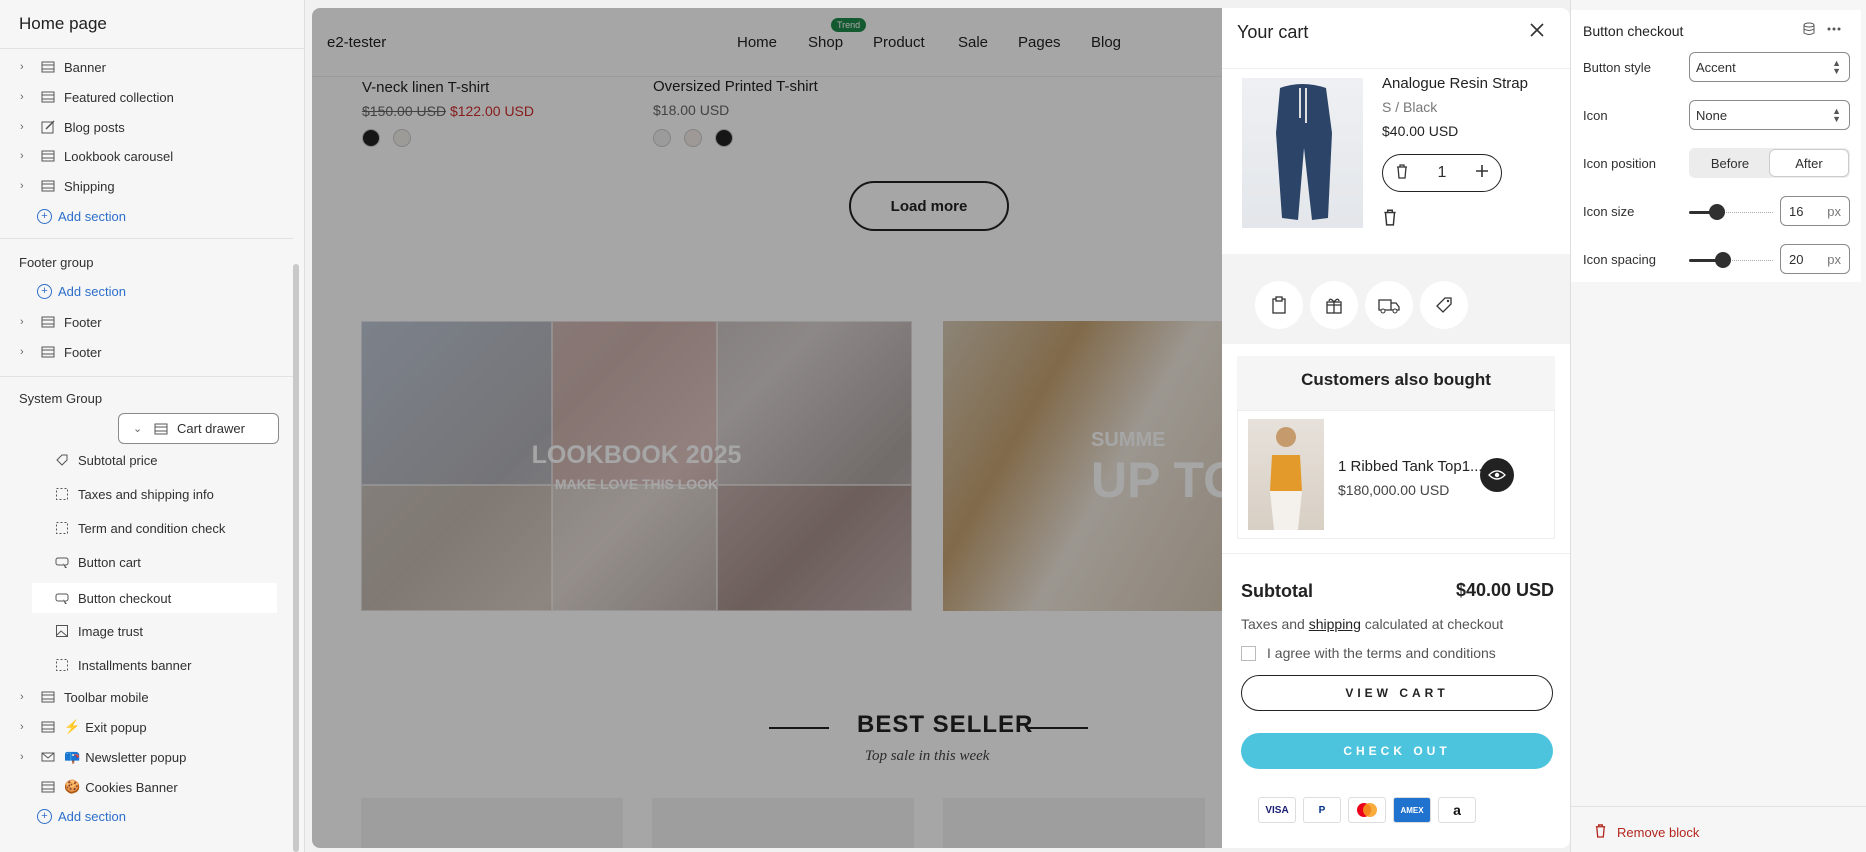  I want to click on gift-icon, so click(1334, 305).